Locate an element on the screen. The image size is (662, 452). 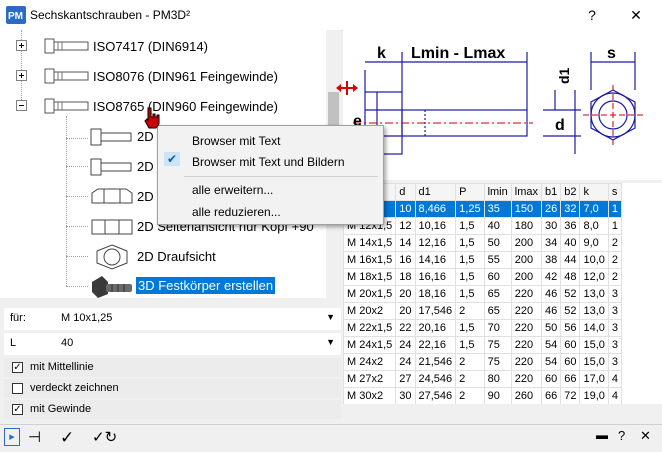
table-cell: 48 is located at coordinates (570, 277).